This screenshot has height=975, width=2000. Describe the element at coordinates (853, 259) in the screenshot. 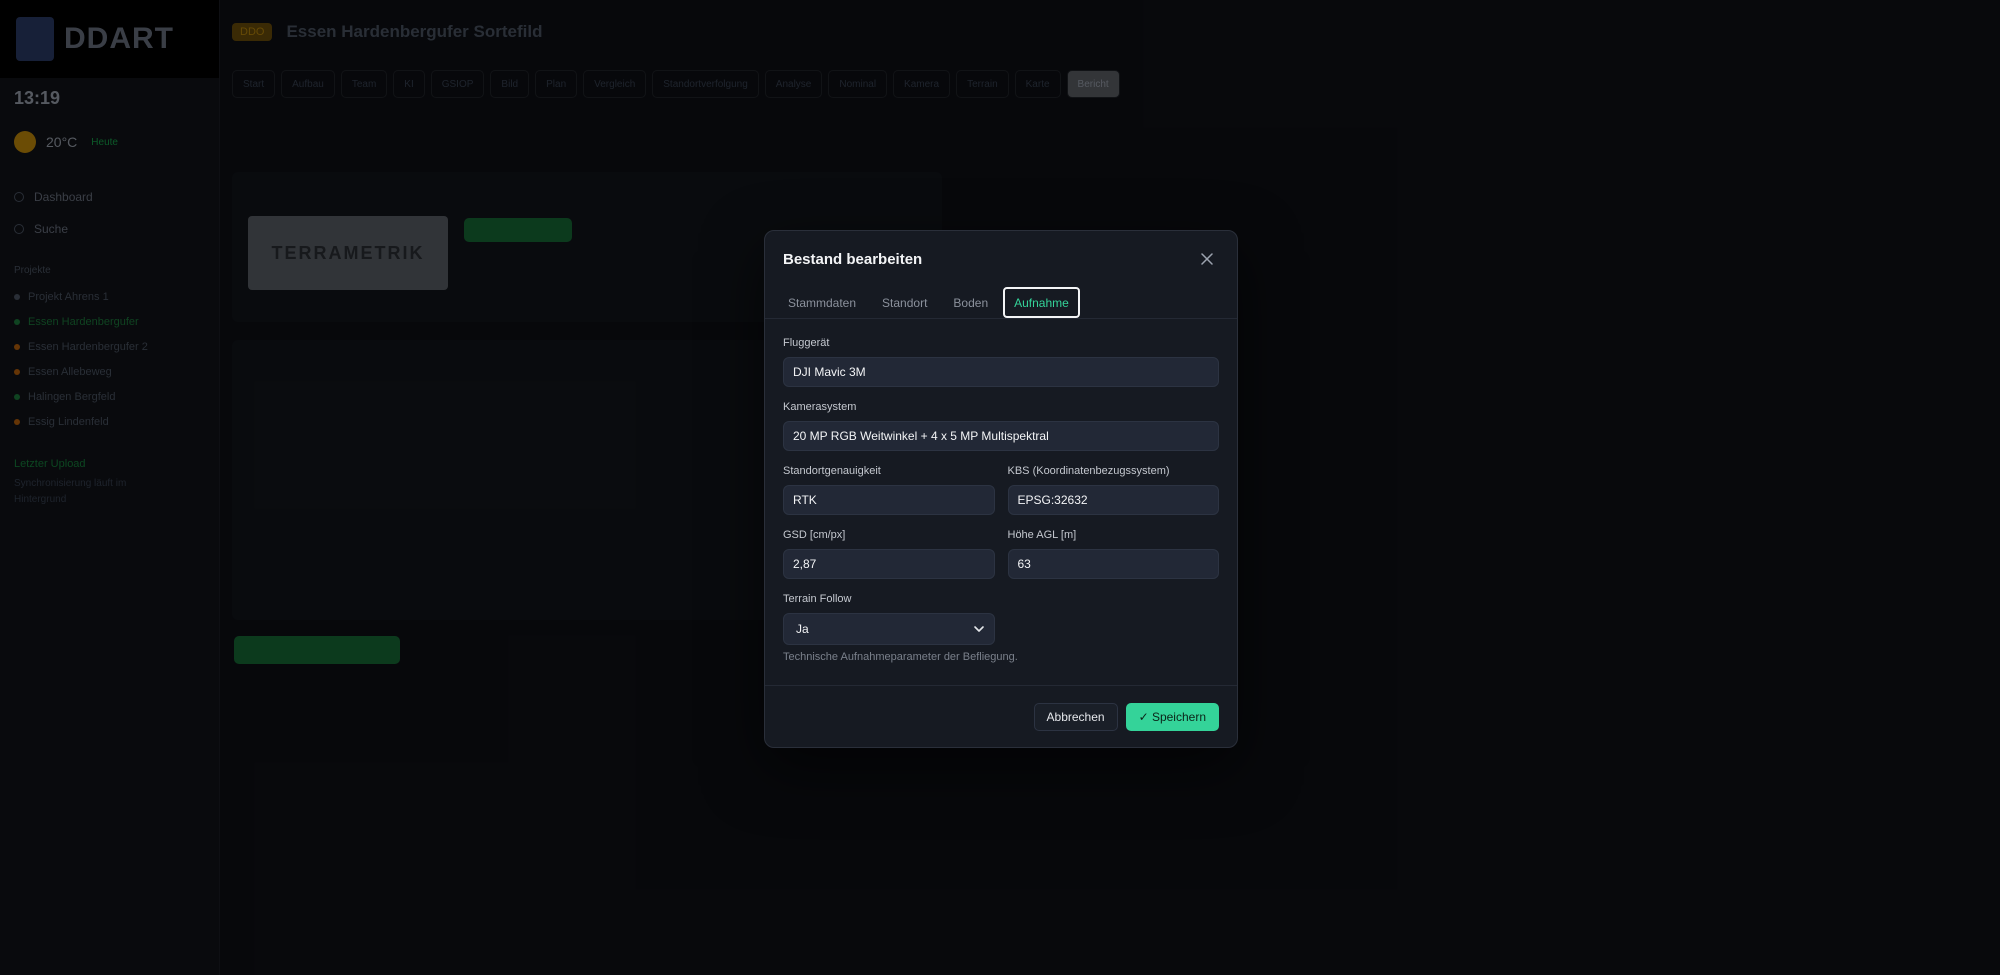

I see `dialog-title: Bestand bearbeiten` at that location.